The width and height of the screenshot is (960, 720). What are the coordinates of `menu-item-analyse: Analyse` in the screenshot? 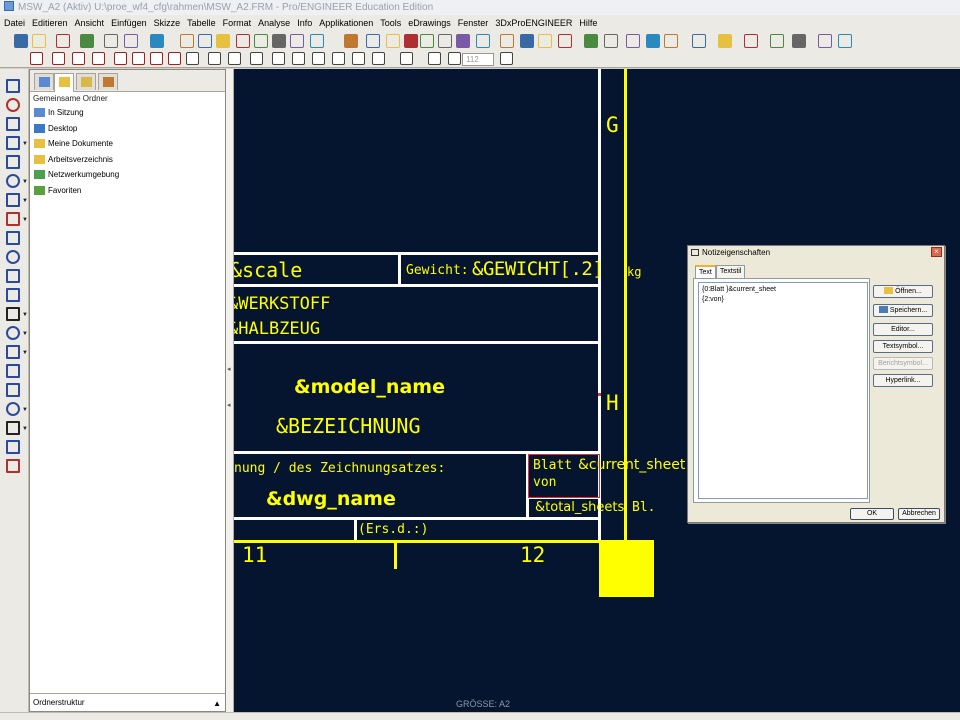 It's located at (274, 23).